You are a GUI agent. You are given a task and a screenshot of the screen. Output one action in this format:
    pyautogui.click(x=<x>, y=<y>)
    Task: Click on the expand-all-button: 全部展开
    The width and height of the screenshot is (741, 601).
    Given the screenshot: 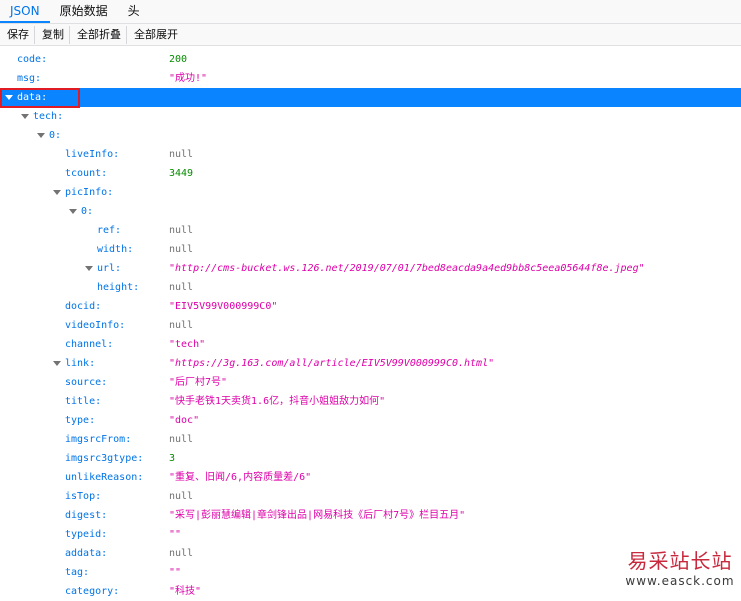 What is the action you would take?
    pyautogui.click(x=156, y=35)
    